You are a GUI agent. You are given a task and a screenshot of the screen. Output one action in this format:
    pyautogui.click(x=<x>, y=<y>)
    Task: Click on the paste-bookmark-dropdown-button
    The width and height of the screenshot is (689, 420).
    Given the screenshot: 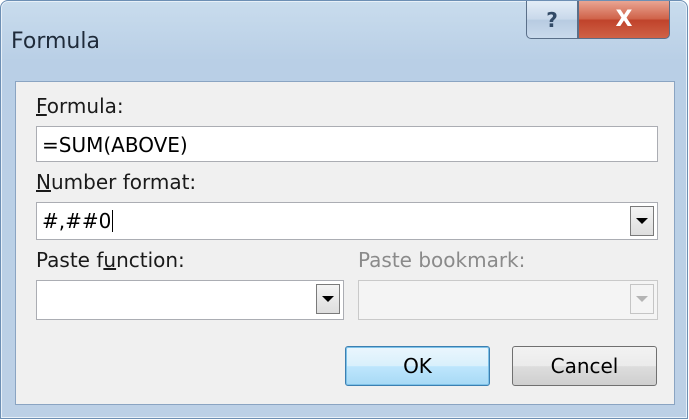 What is the action you would take?
    pyautogui.click(x=642, y=299)
    